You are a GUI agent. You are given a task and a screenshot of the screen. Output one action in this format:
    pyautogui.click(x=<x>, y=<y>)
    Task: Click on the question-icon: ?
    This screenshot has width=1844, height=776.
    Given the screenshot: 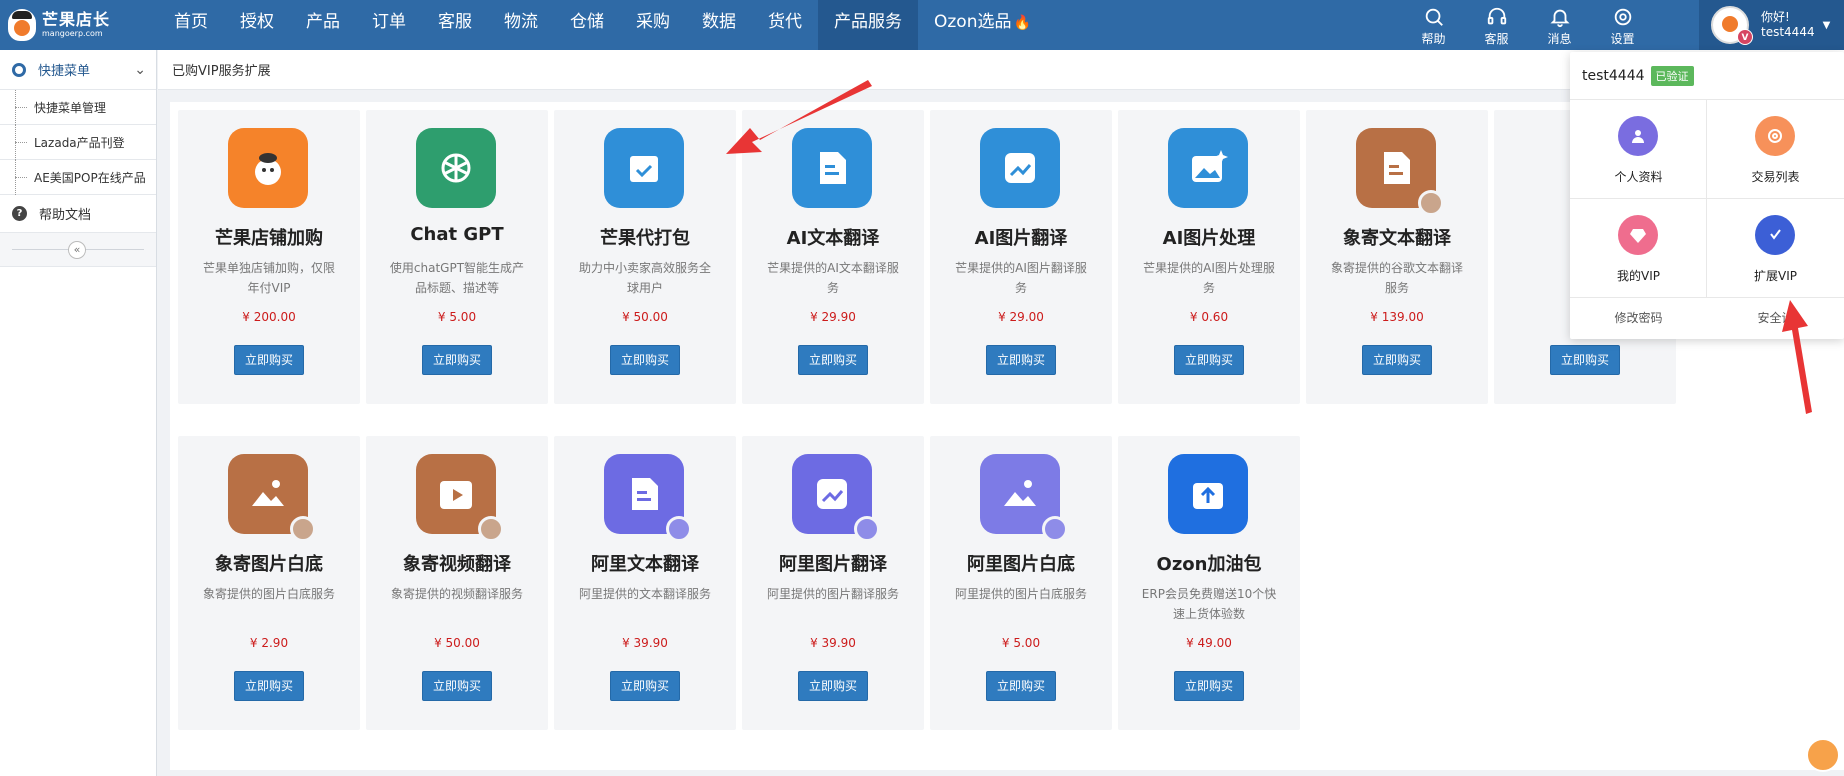 What is the action you would take?
    pyautogui.click(x=19, y=213)
    